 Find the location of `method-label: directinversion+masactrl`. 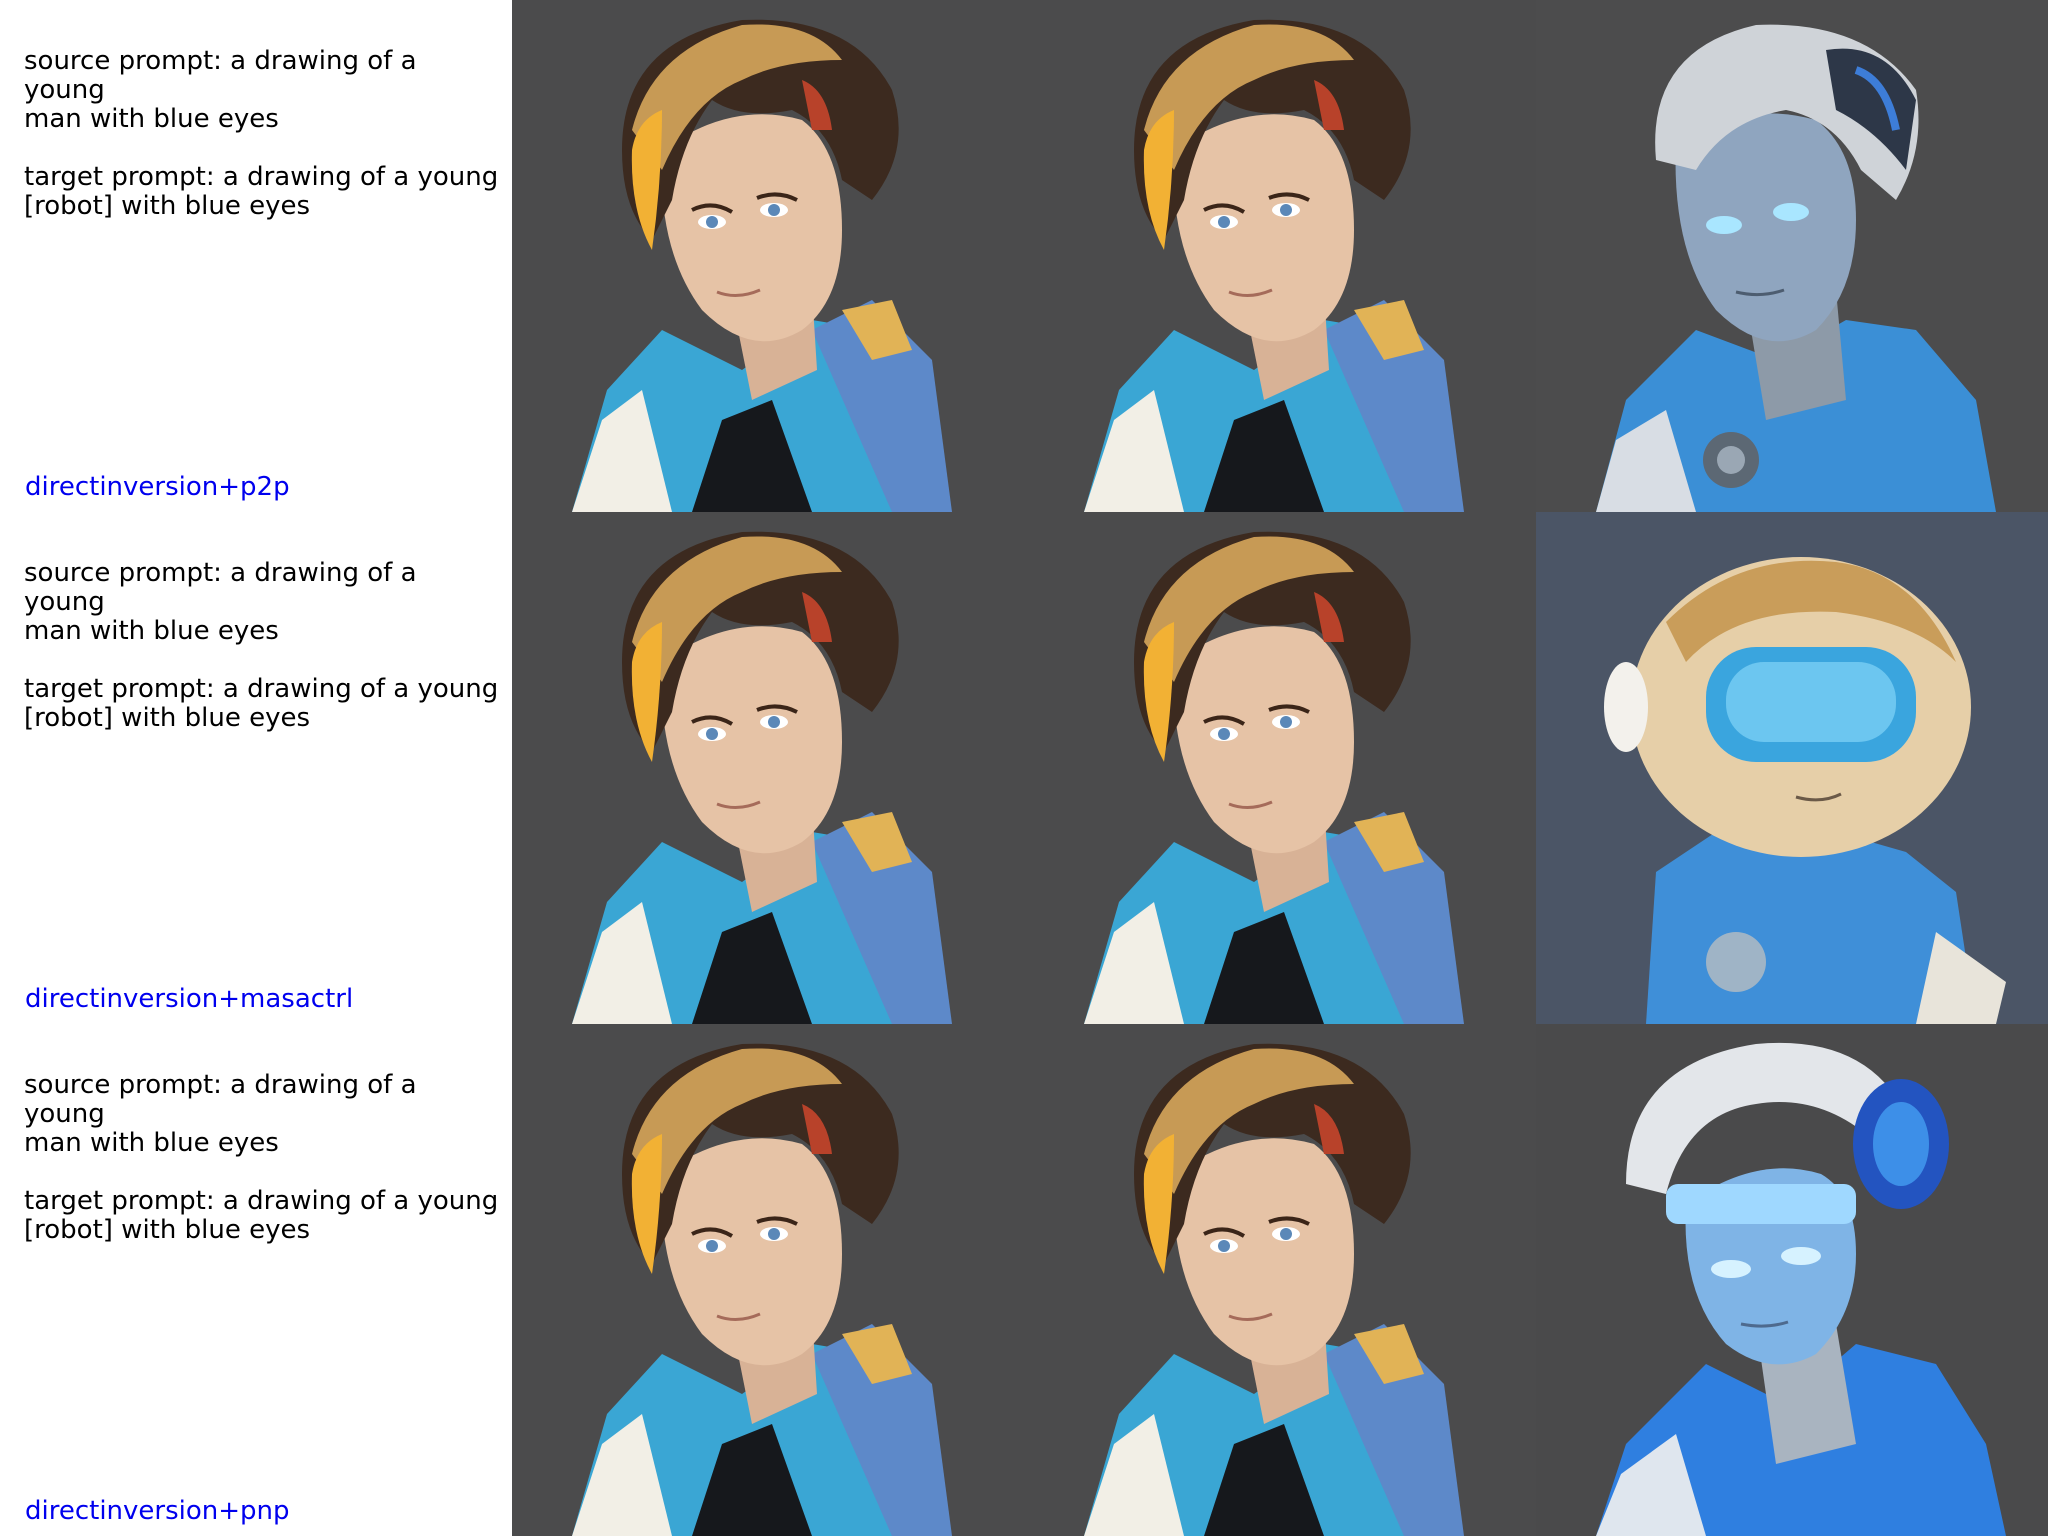

method-label: directinversion+masactrl is located at coordinates (189, 999).